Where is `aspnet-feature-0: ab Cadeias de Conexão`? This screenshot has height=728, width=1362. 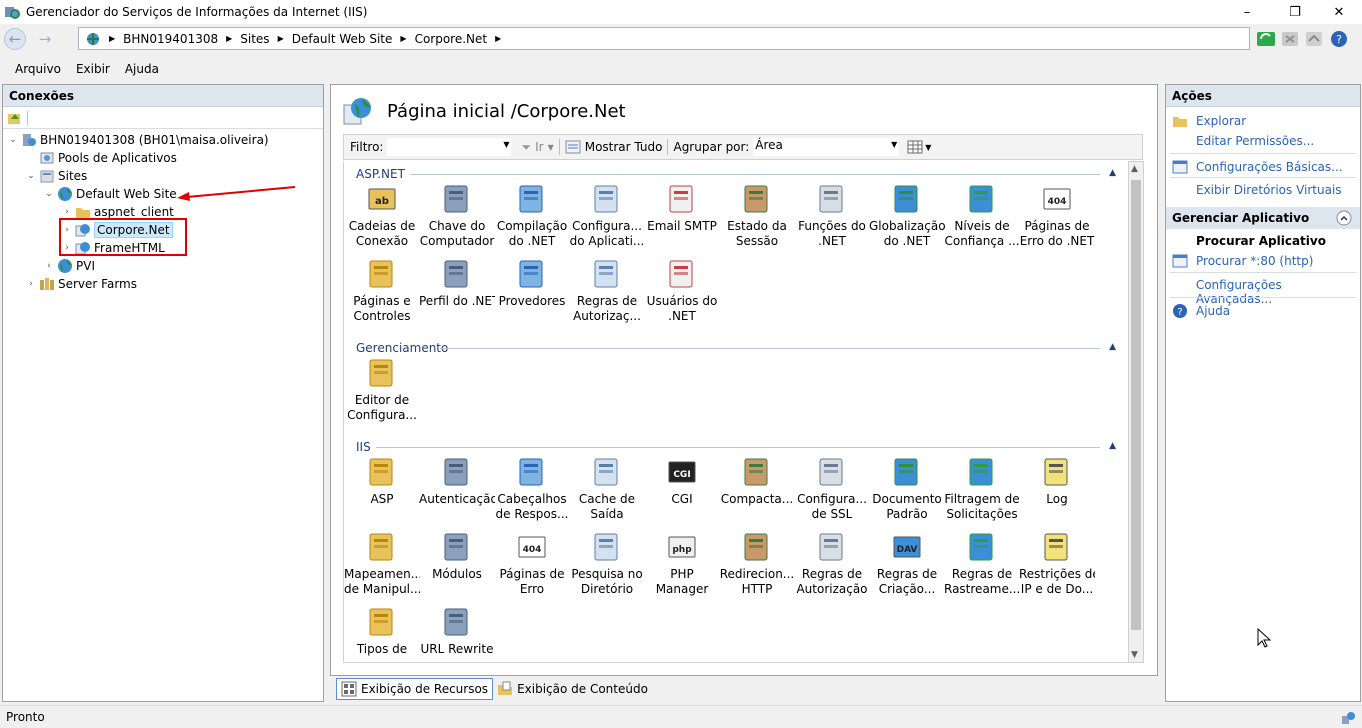
aspnet-feature-0: ab Cadeias de Conexão is located at coordinates (382, 219).